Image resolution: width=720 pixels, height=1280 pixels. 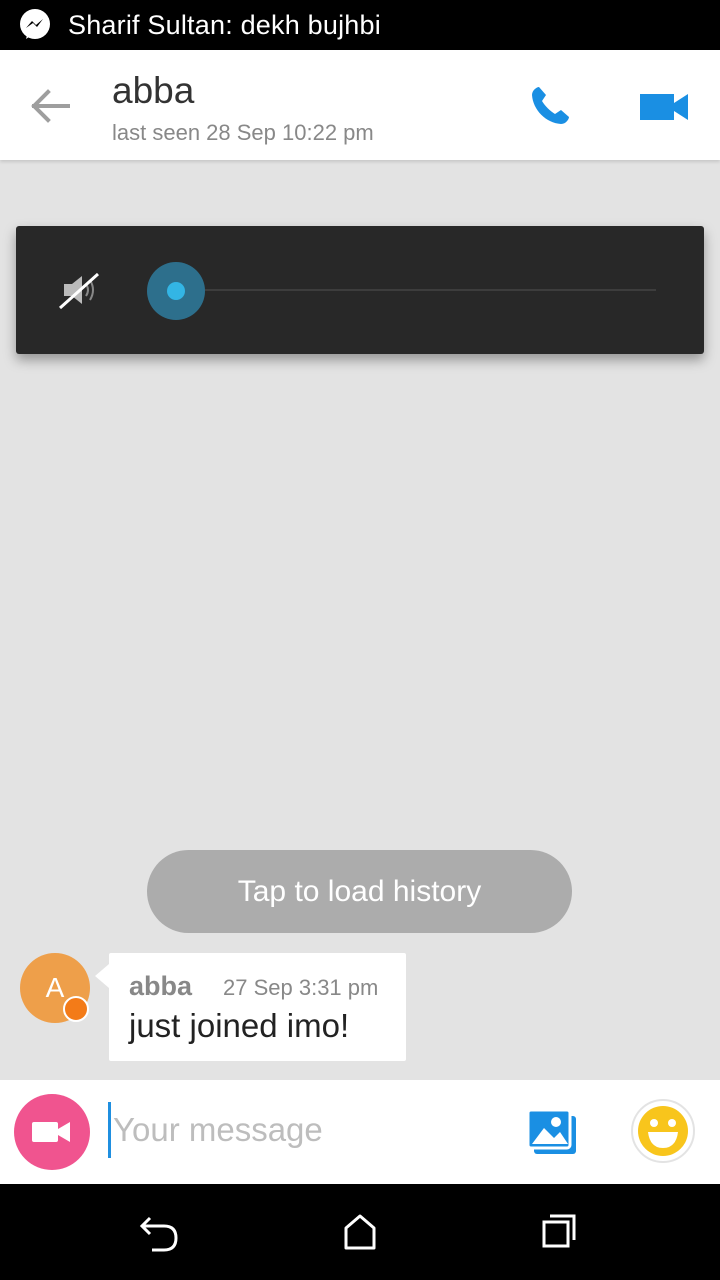 What do you see at coordinates (559, 1231) in the screenshot?
I see `nav-recents-icon` at bounding box center [559, 1231].